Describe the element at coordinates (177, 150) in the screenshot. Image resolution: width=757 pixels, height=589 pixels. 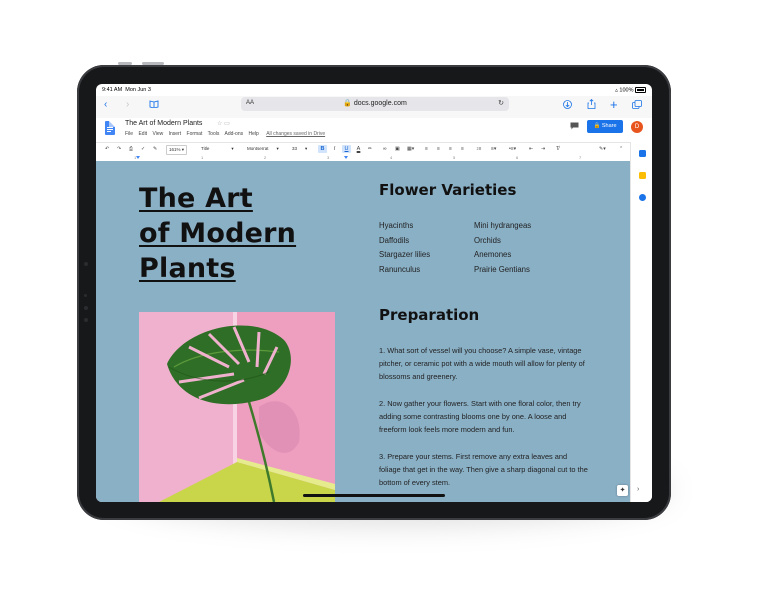
I see `zoom-select: 161% ▾` at that location.